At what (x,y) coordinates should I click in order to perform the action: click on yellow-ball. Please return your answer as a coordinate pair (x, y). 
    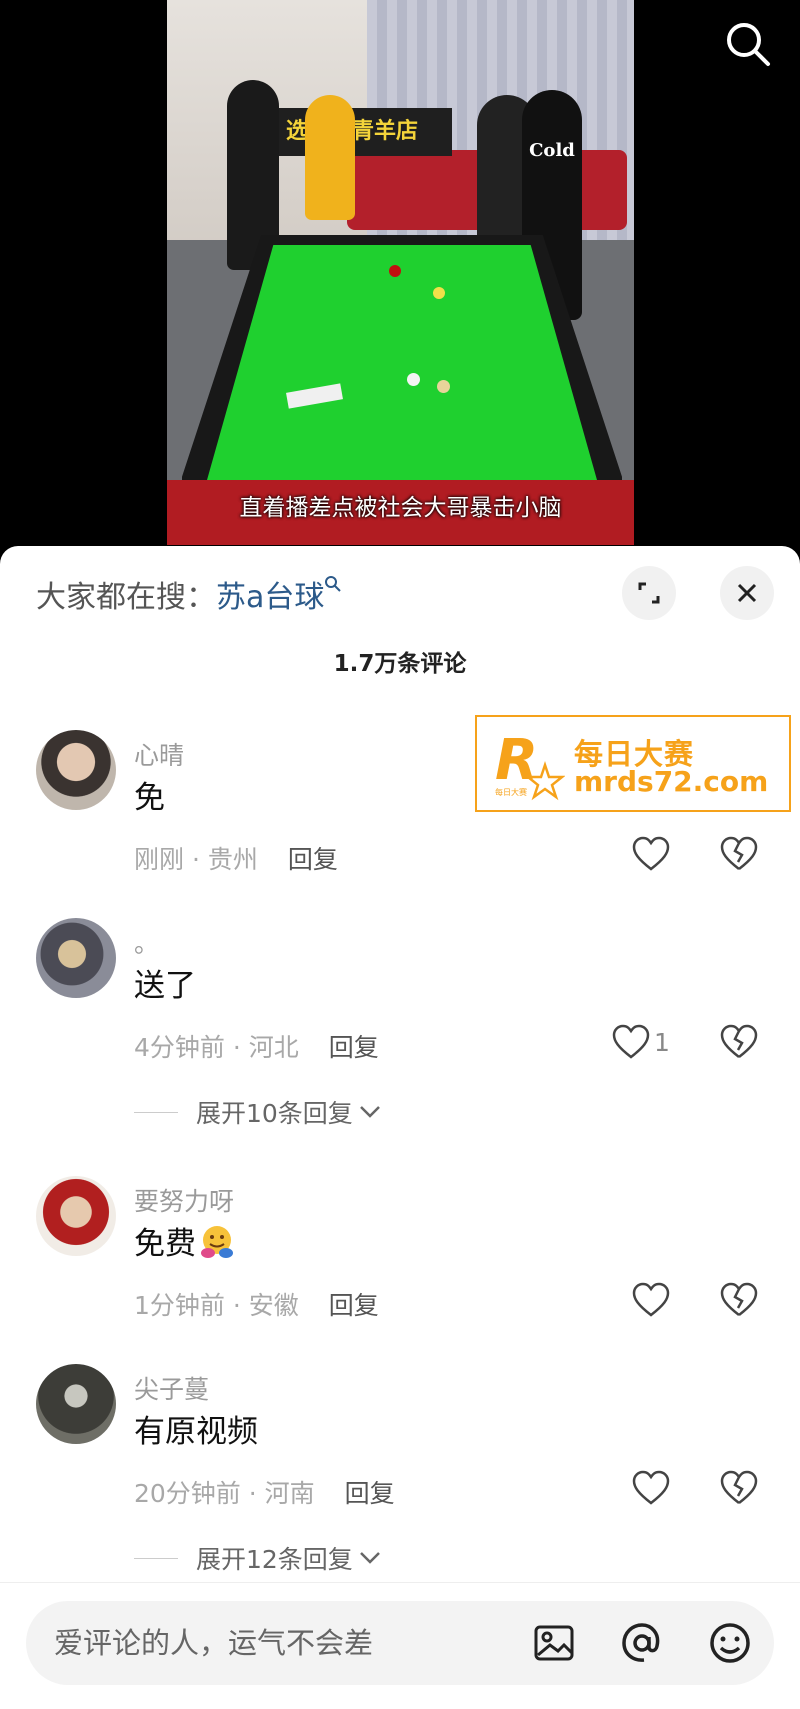
    Looking at the image, I should click on (439, 293).